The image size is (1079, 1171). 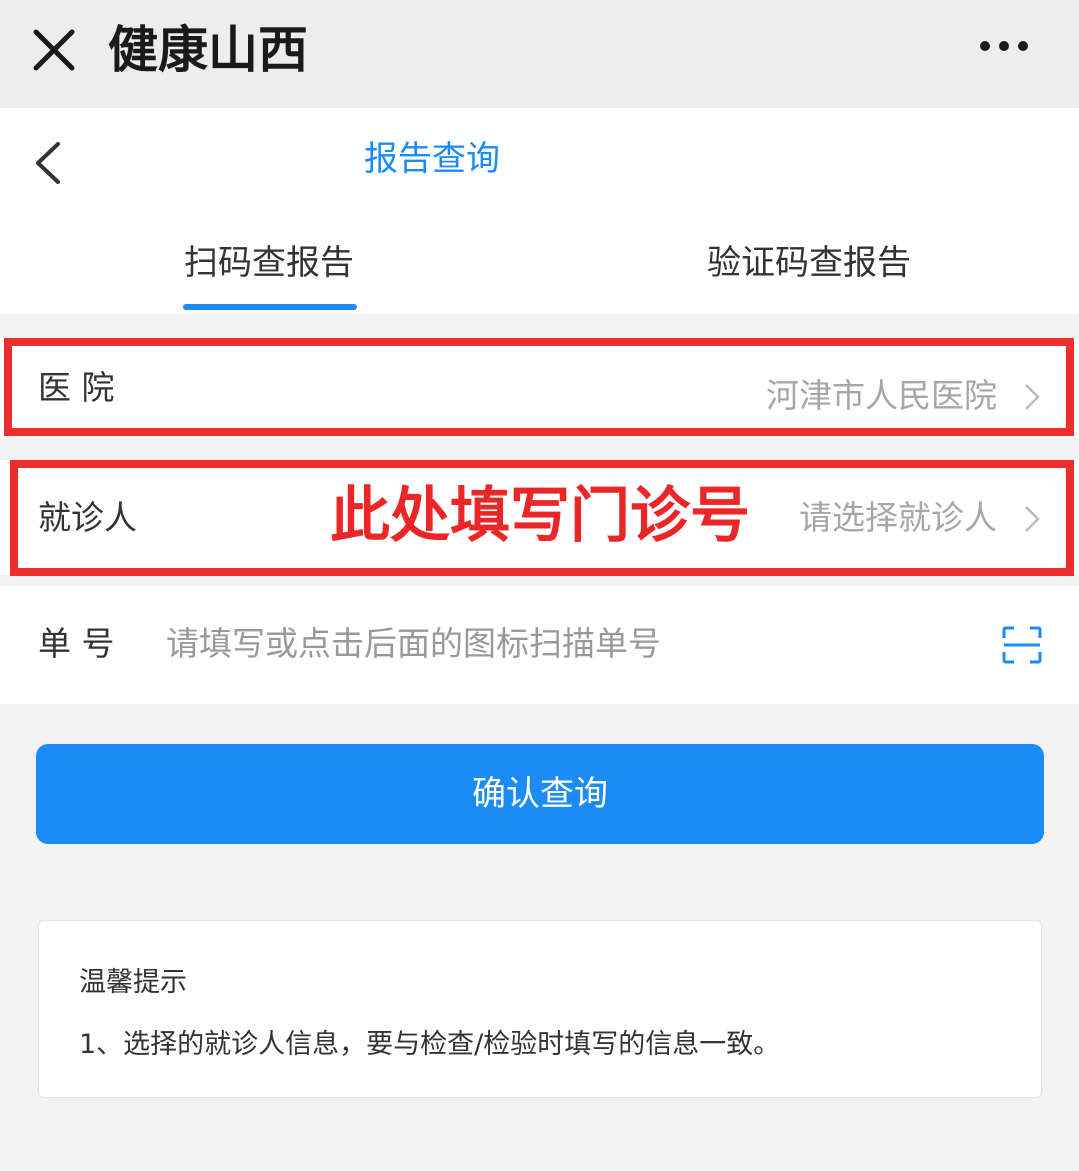 I want to click on app-title: 健康山西, so click(x=208, y=50).